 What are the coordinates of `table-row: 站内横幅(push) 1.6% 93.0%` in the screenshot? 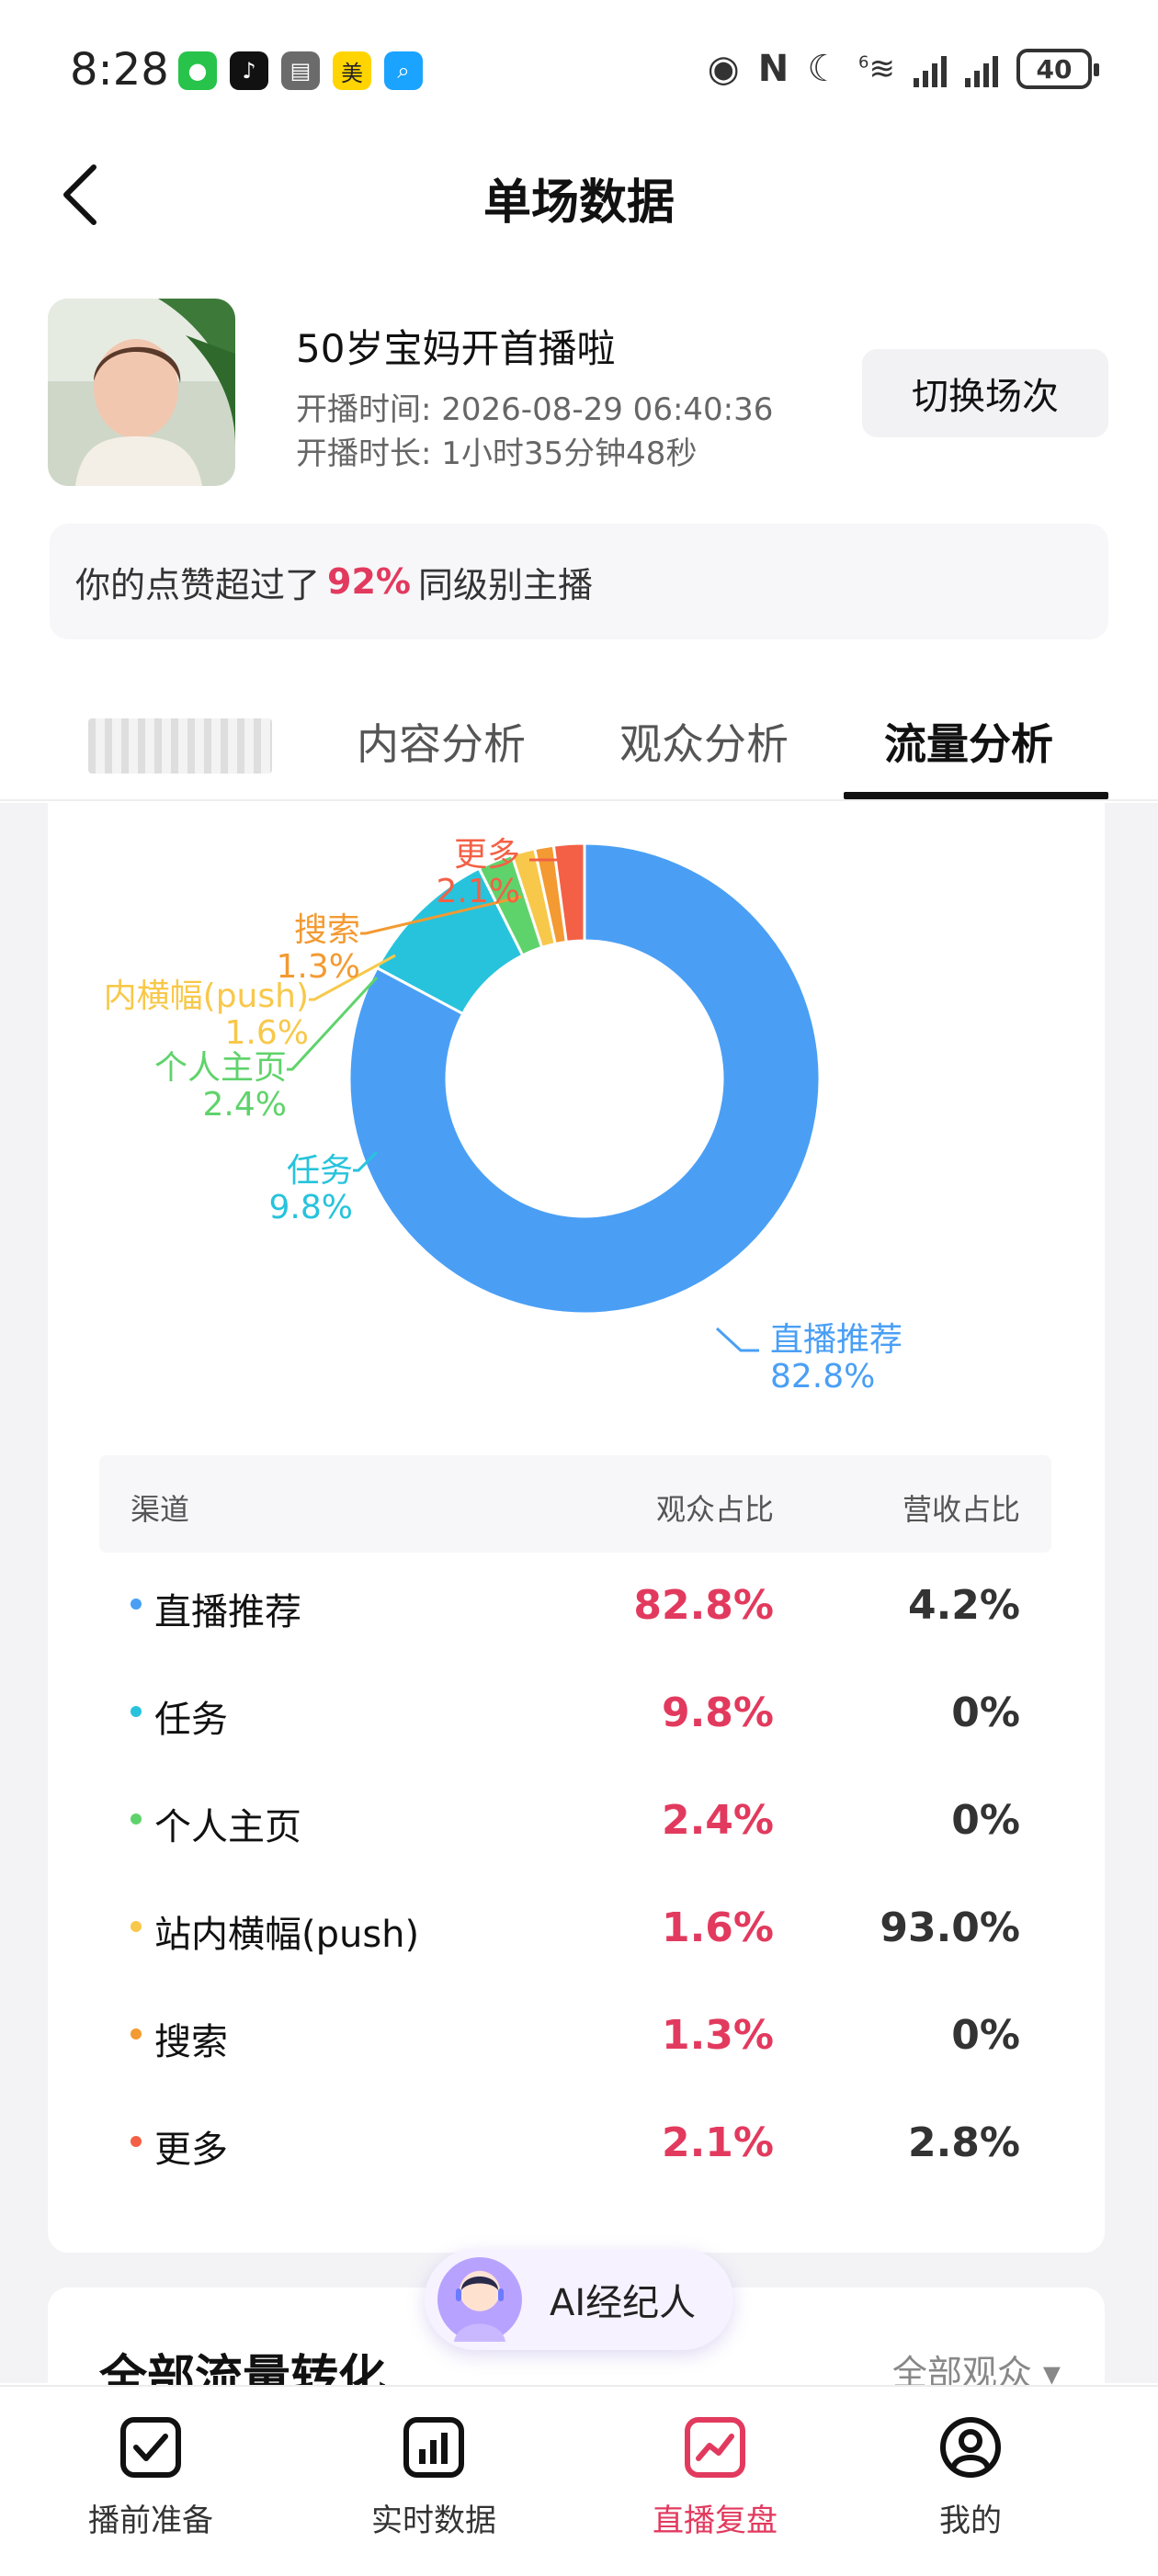 It's located at (575, 1929).